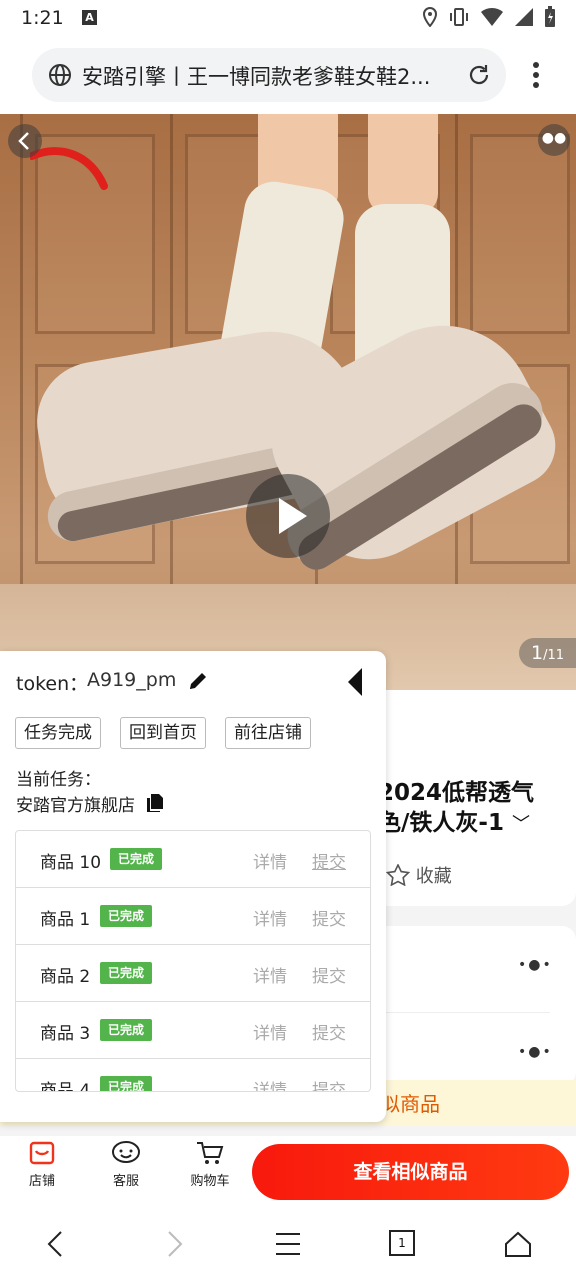 Image resolution: width=576 pixels, height=1280 pixels. I want to click on cart-icon, so click(210, 1153).